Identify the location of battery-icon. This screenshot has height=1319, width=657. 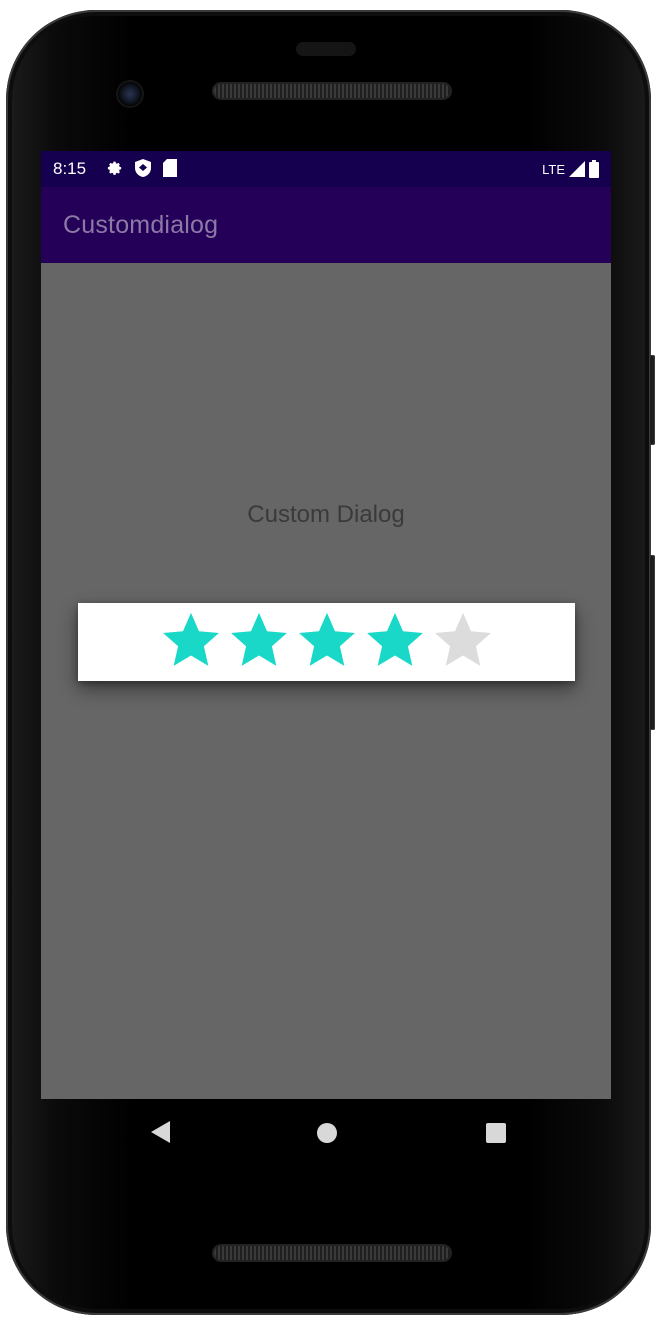
(594, 169).